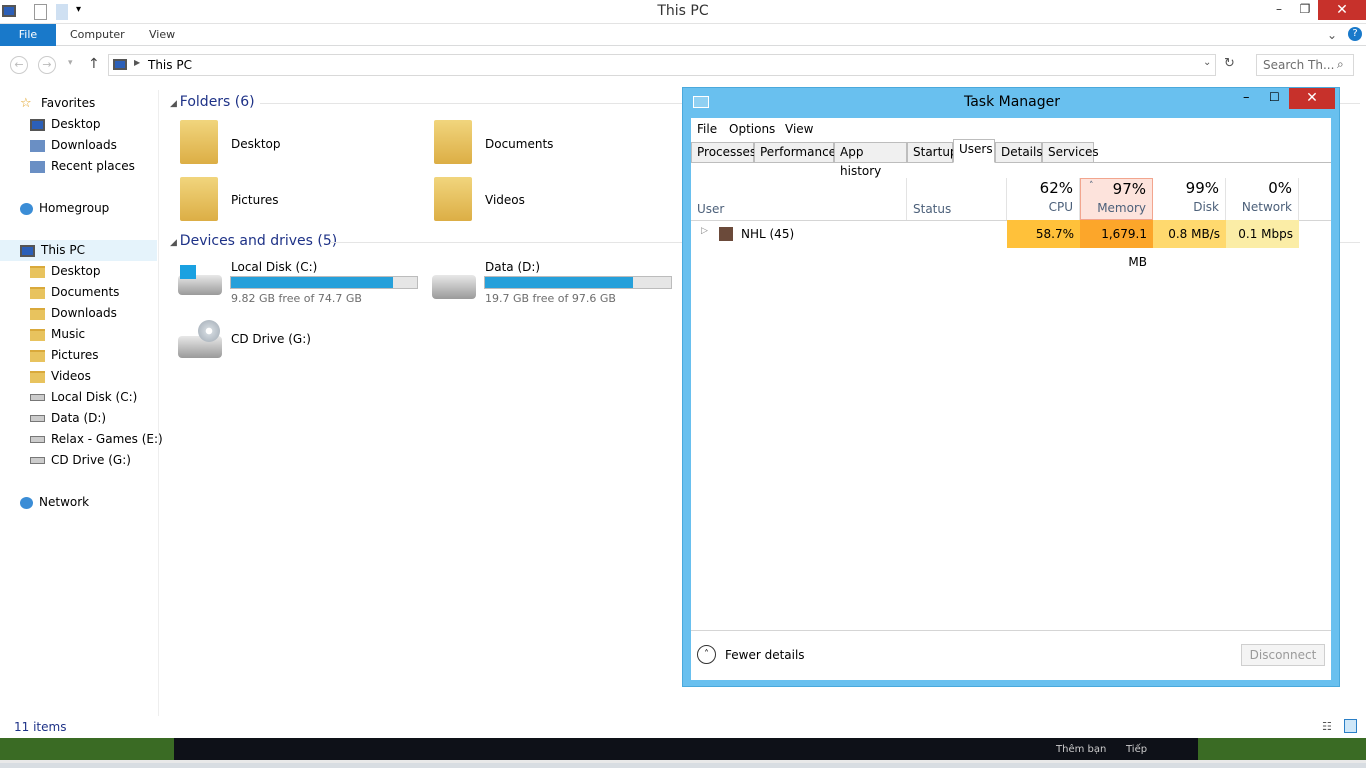  What do you see at coordinates (454, 287) in the screenshot?
I see `drive-icon` at bounding box center [454, 287].